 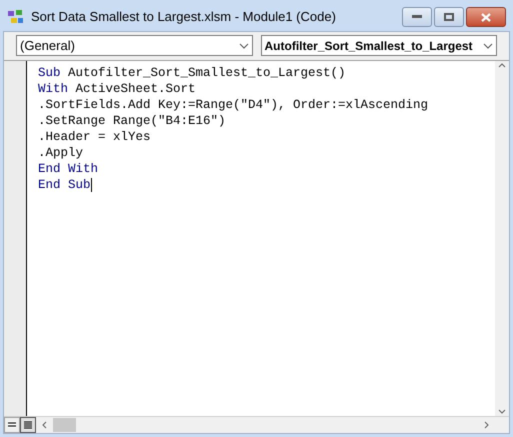 What do you see at coordinates (16, 17) in the screenshot?
I see `app-icon` at bounding box center [16, 17].